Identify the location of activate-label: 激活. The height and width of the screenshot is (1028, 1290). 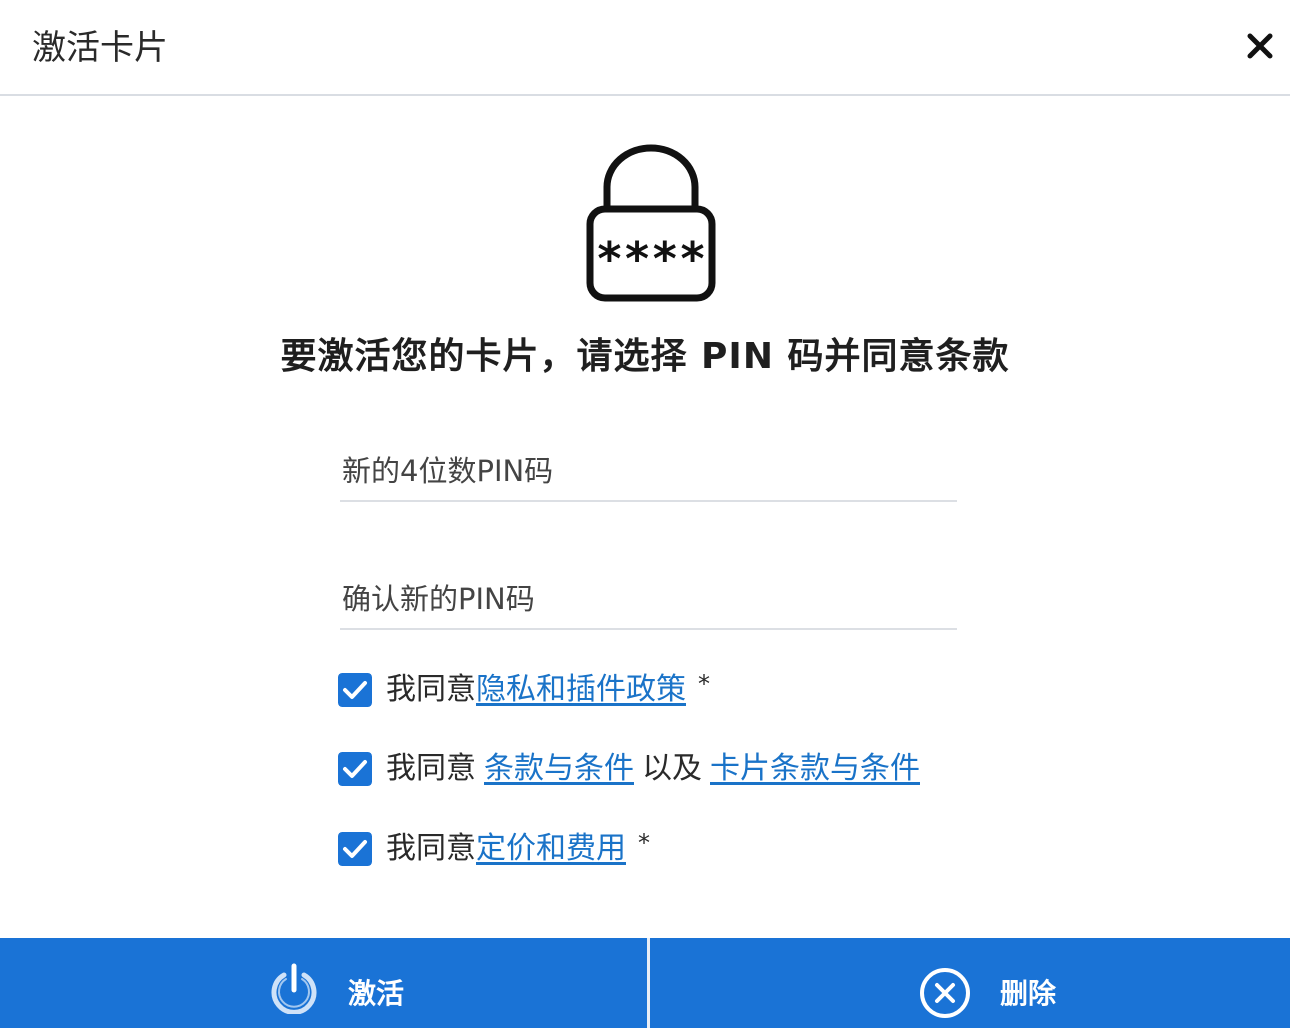
(376, 993).